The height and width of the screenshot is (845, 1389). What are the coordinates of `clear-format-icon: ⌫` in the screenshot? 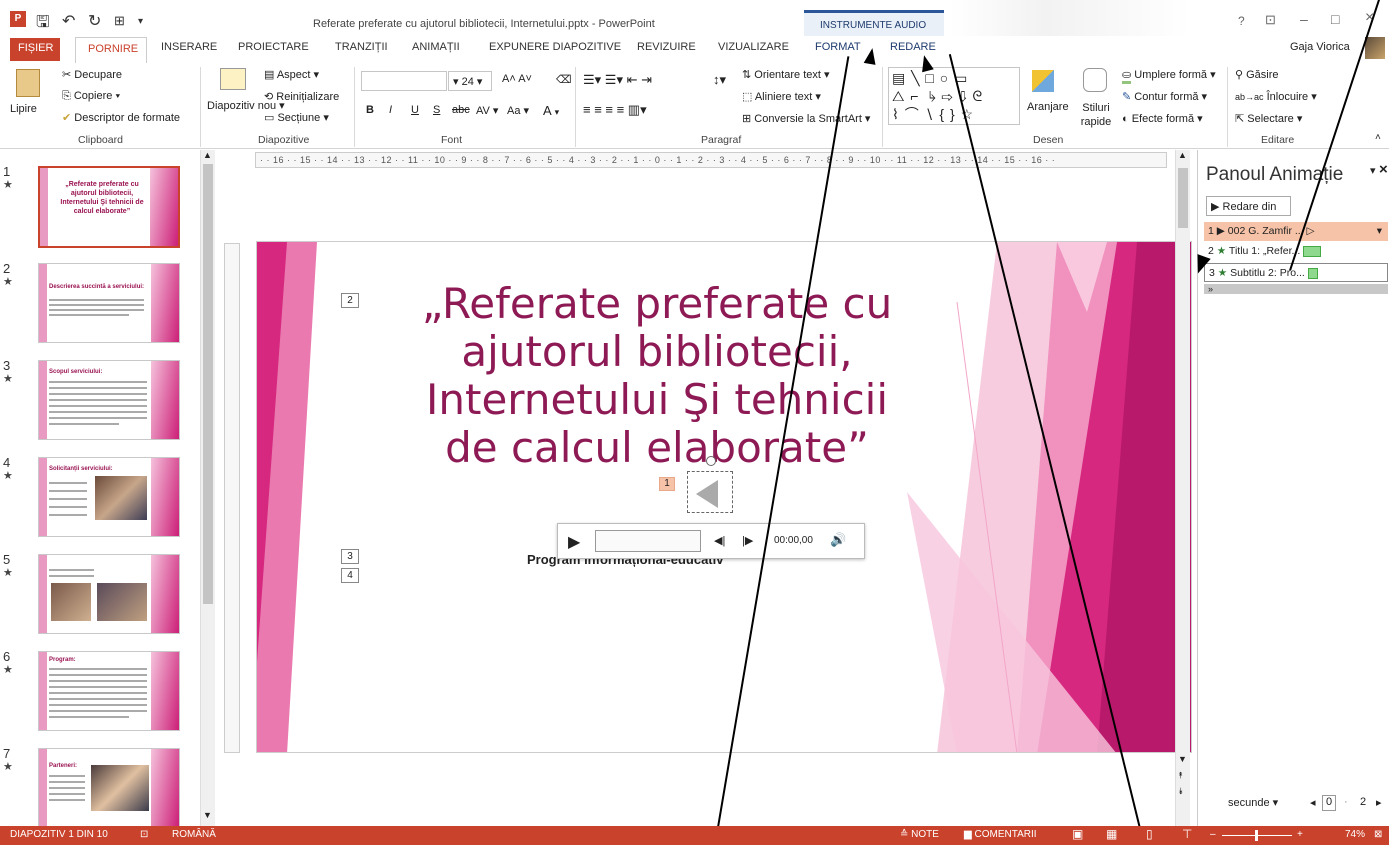 It's located at (564, 79).